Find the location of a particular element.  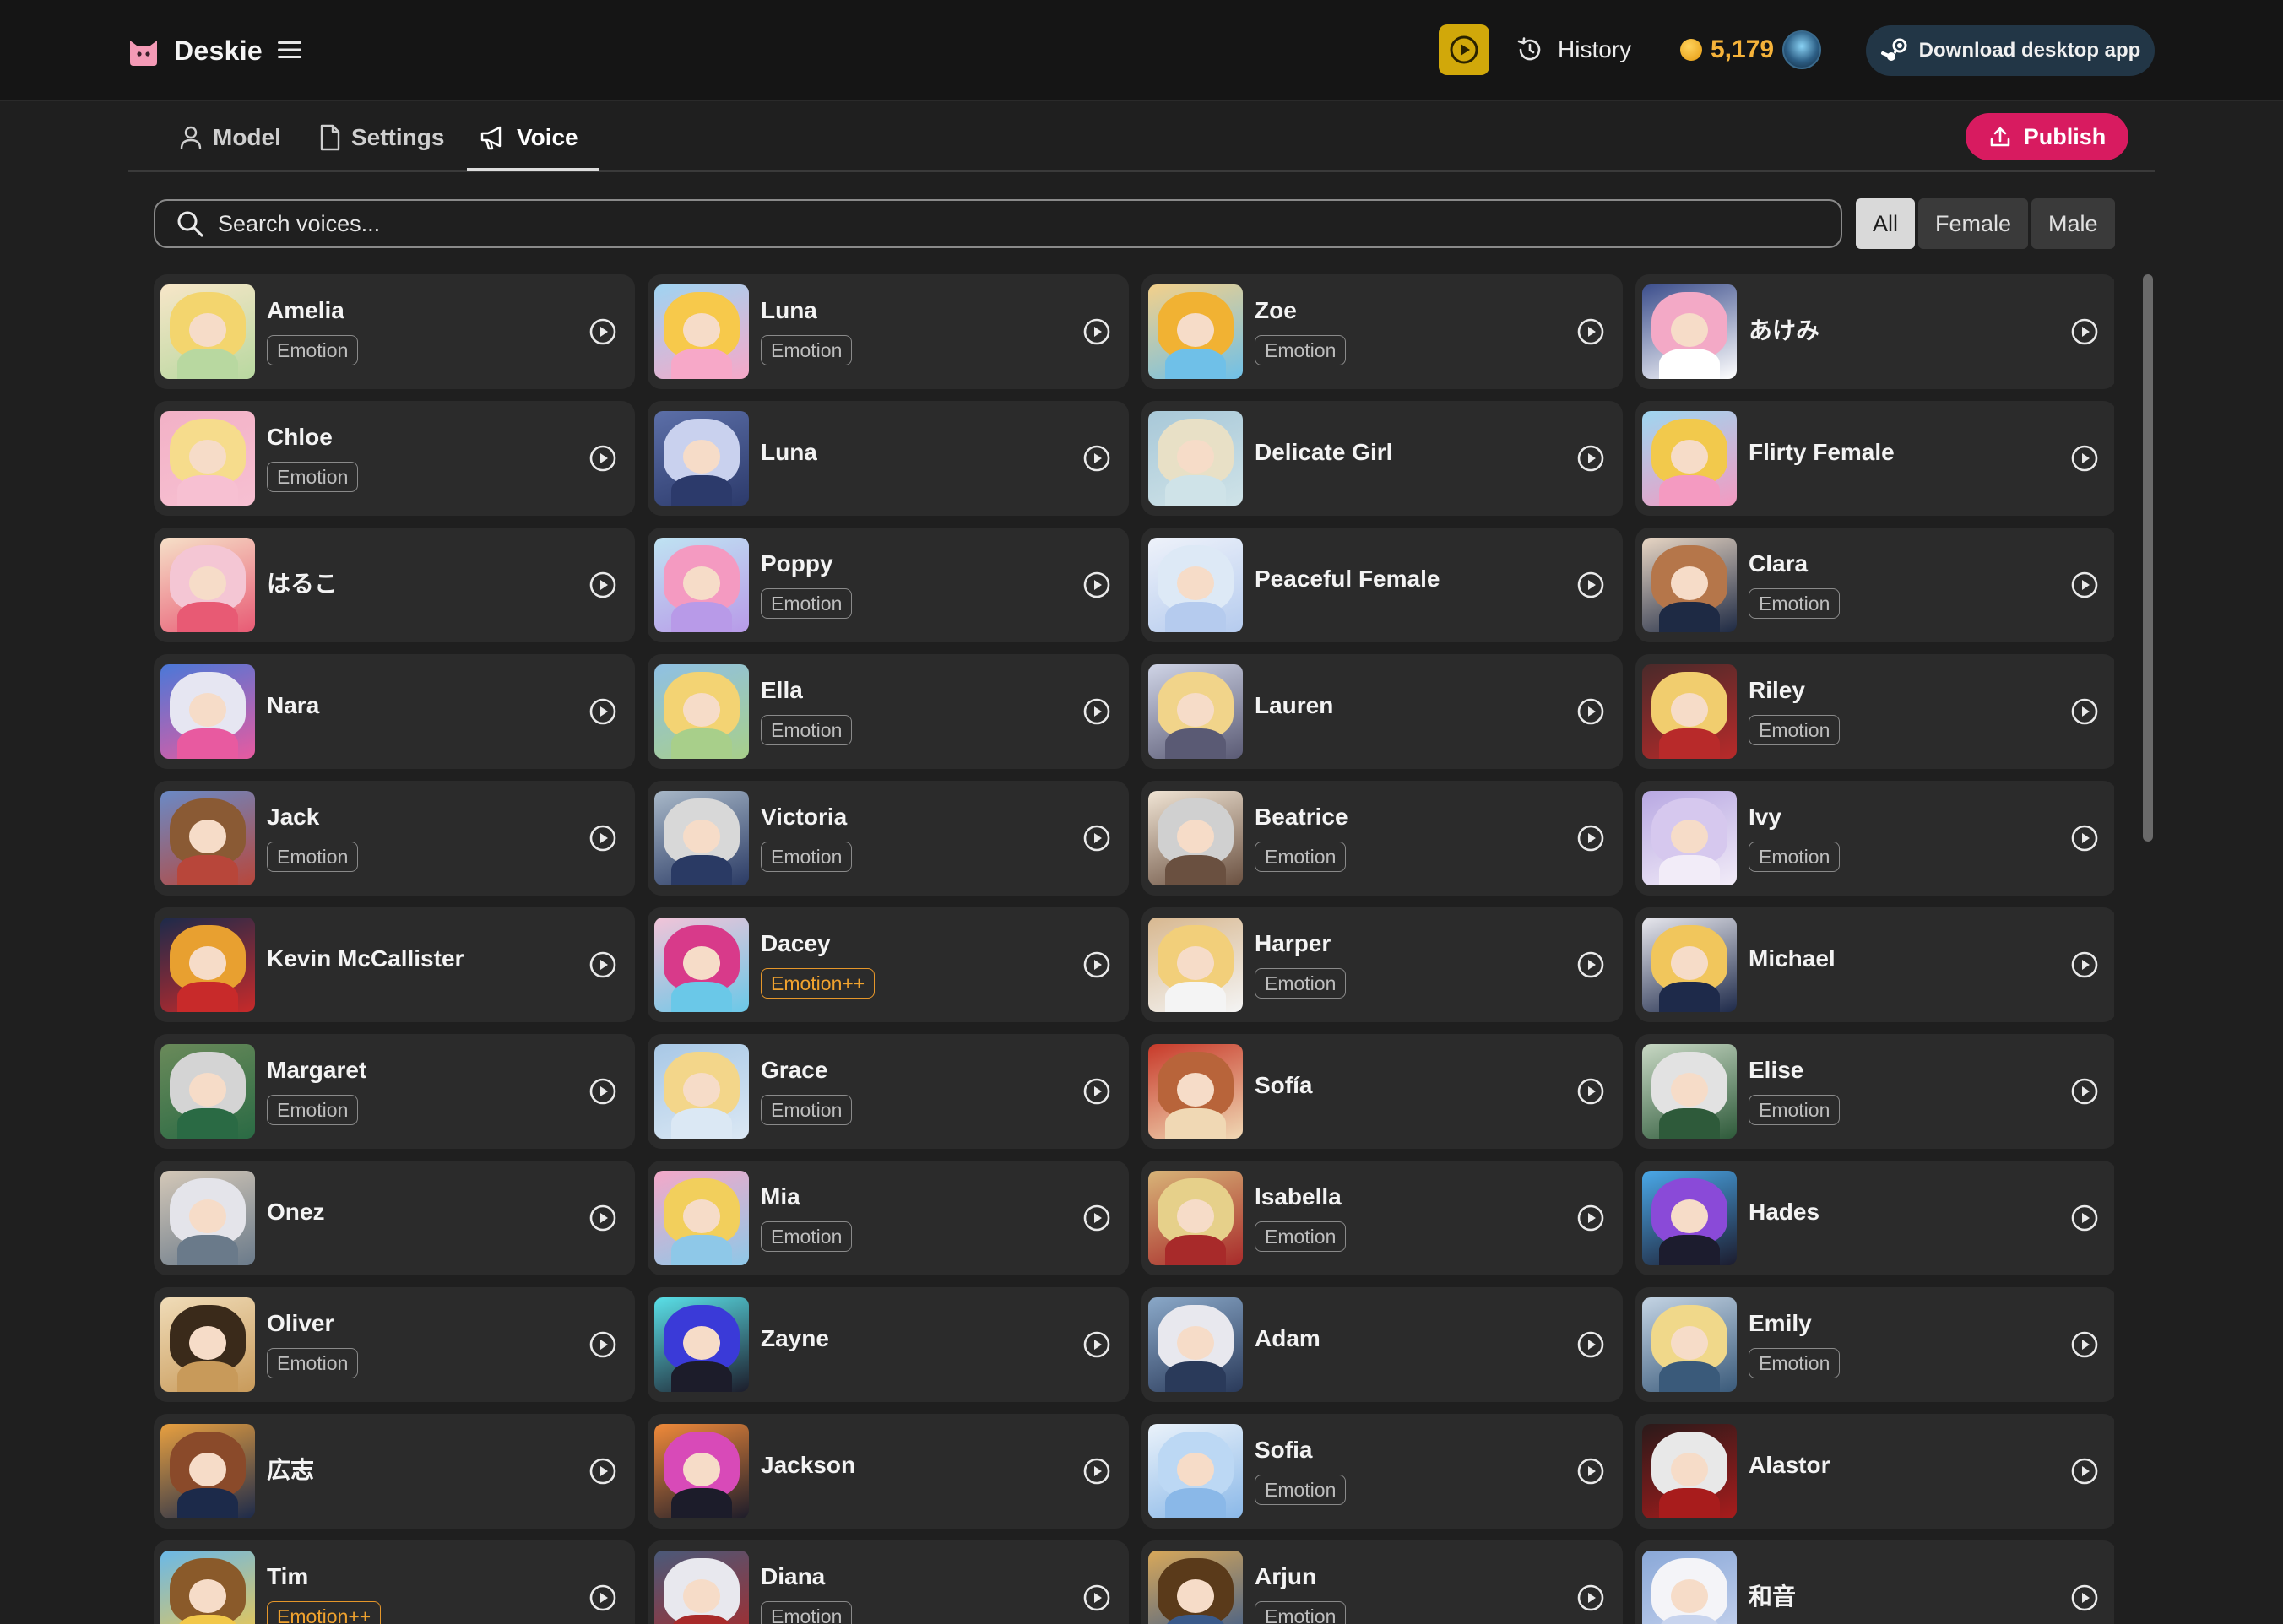

voice-card: 広志 is located at coordinates (394, 1471).